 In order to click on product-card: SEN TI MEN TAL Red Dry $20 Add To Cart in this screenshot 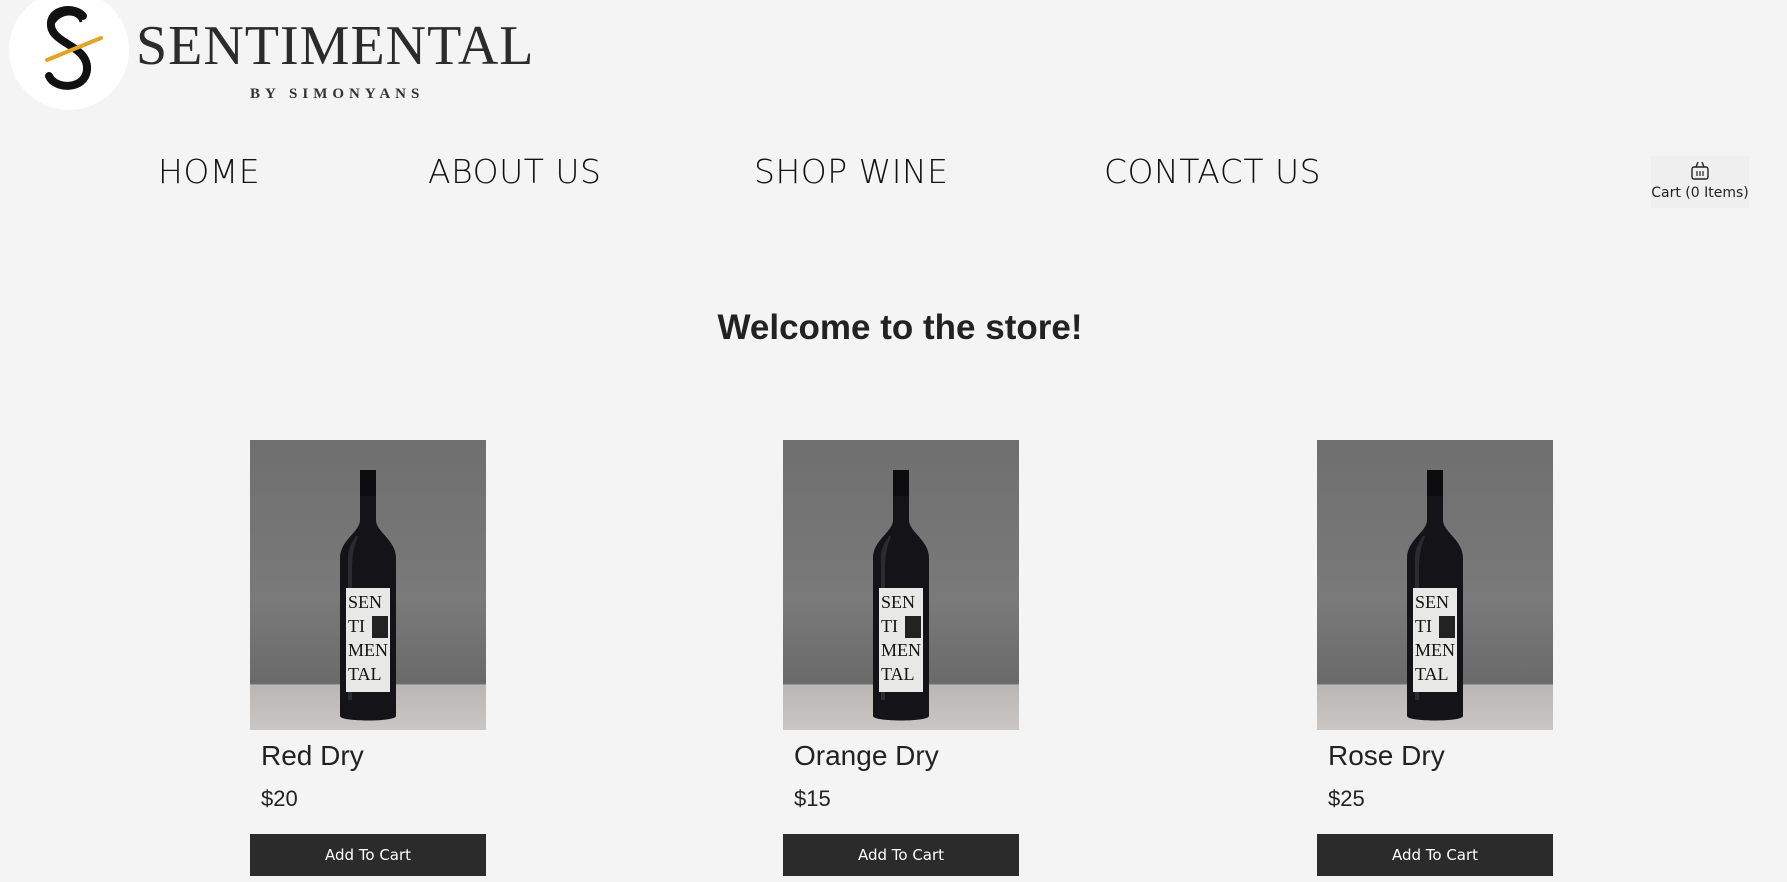, I will do `click(368, 658)`.